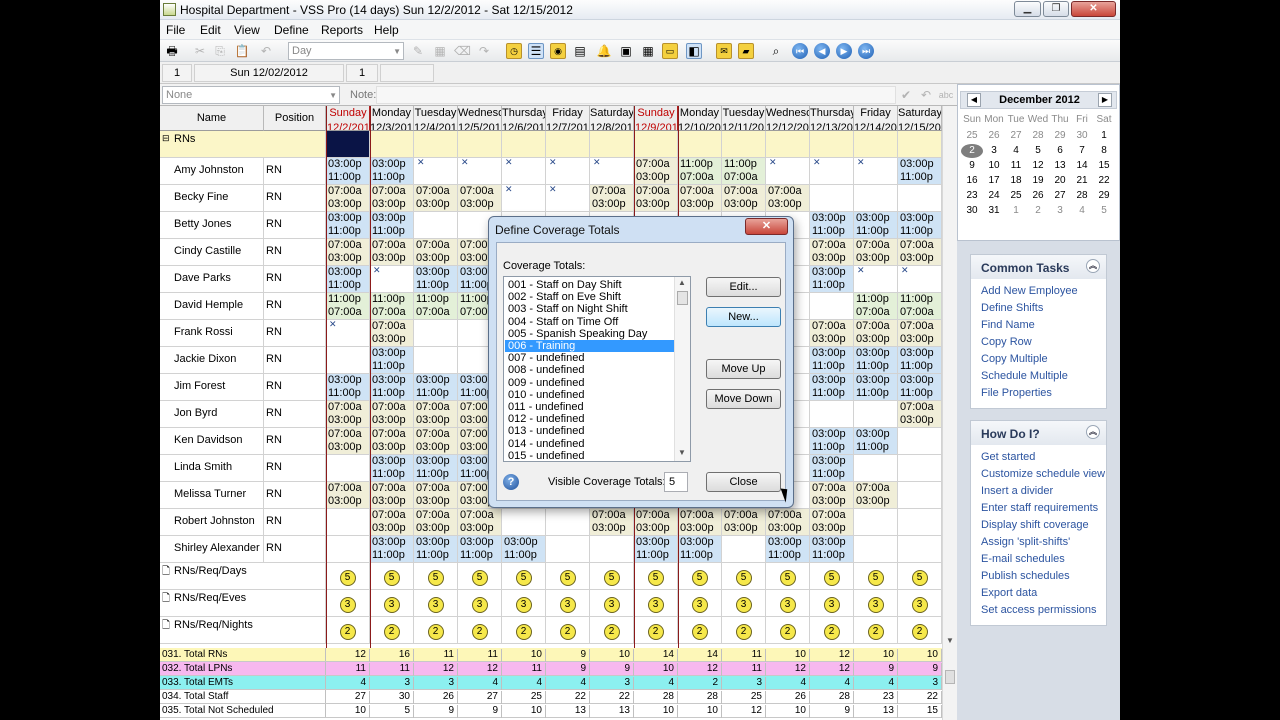  What do you see at coordinates (972, 196) in the screenshot?
I see `calendar-day: 23` at bounding box center [972, 196].